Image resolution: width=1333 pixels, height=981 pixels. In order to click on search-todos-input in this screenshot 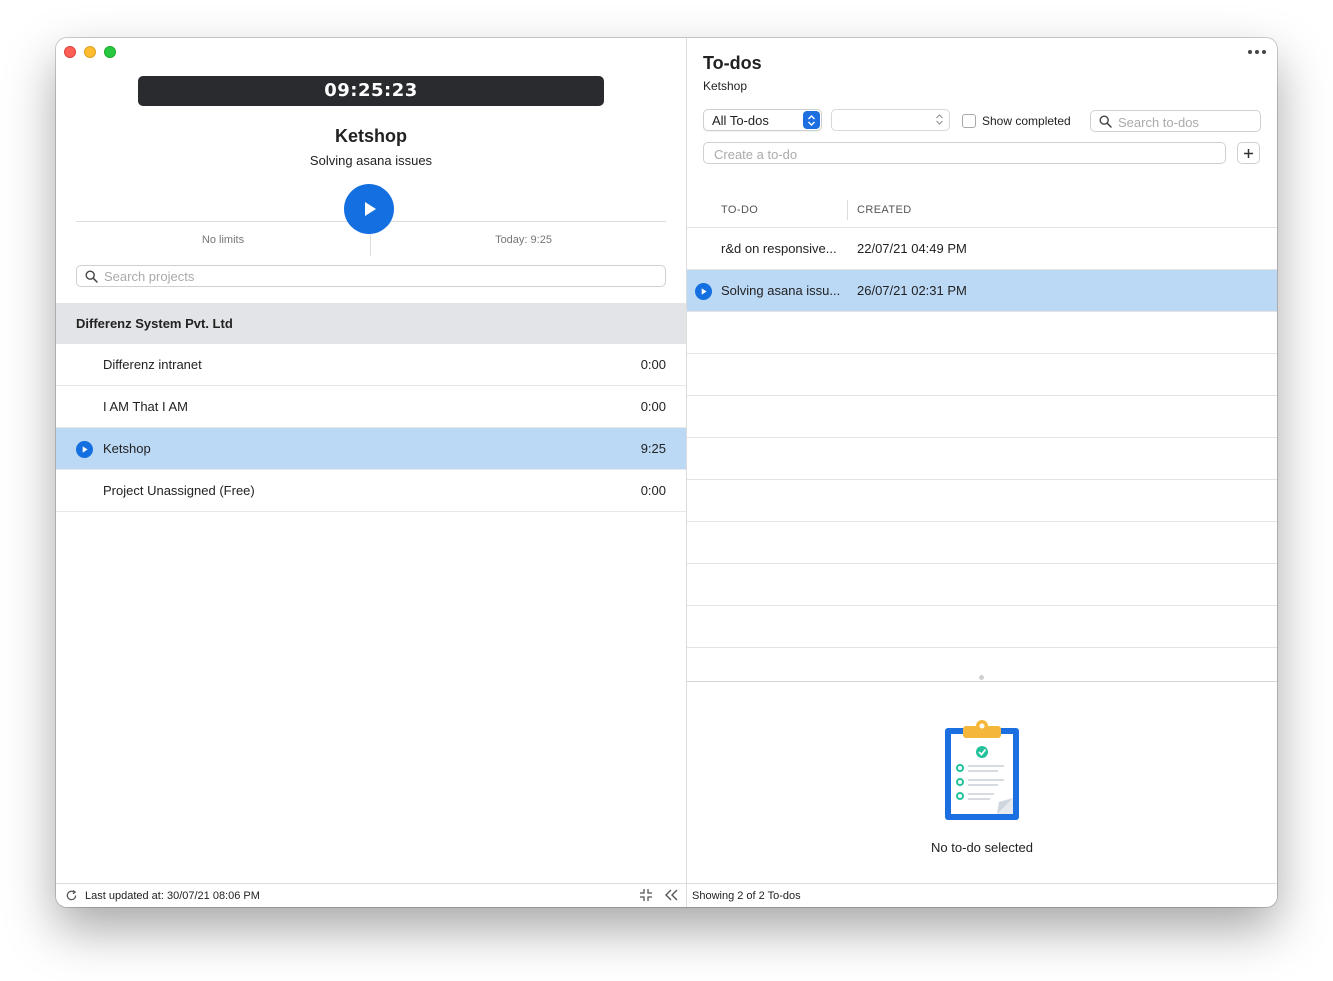, I will do `click(1188, 122)`.